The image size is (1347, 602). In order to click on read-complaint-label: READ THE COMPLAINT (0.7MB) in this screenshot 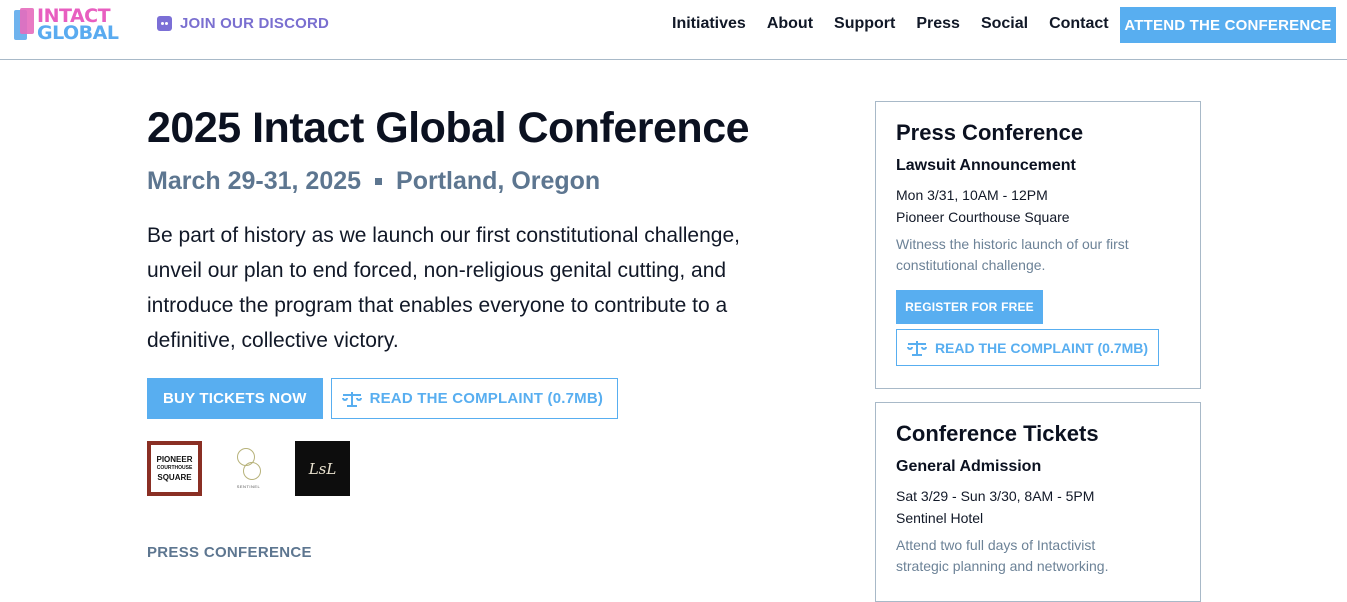, I will do `click(486, 398)`.